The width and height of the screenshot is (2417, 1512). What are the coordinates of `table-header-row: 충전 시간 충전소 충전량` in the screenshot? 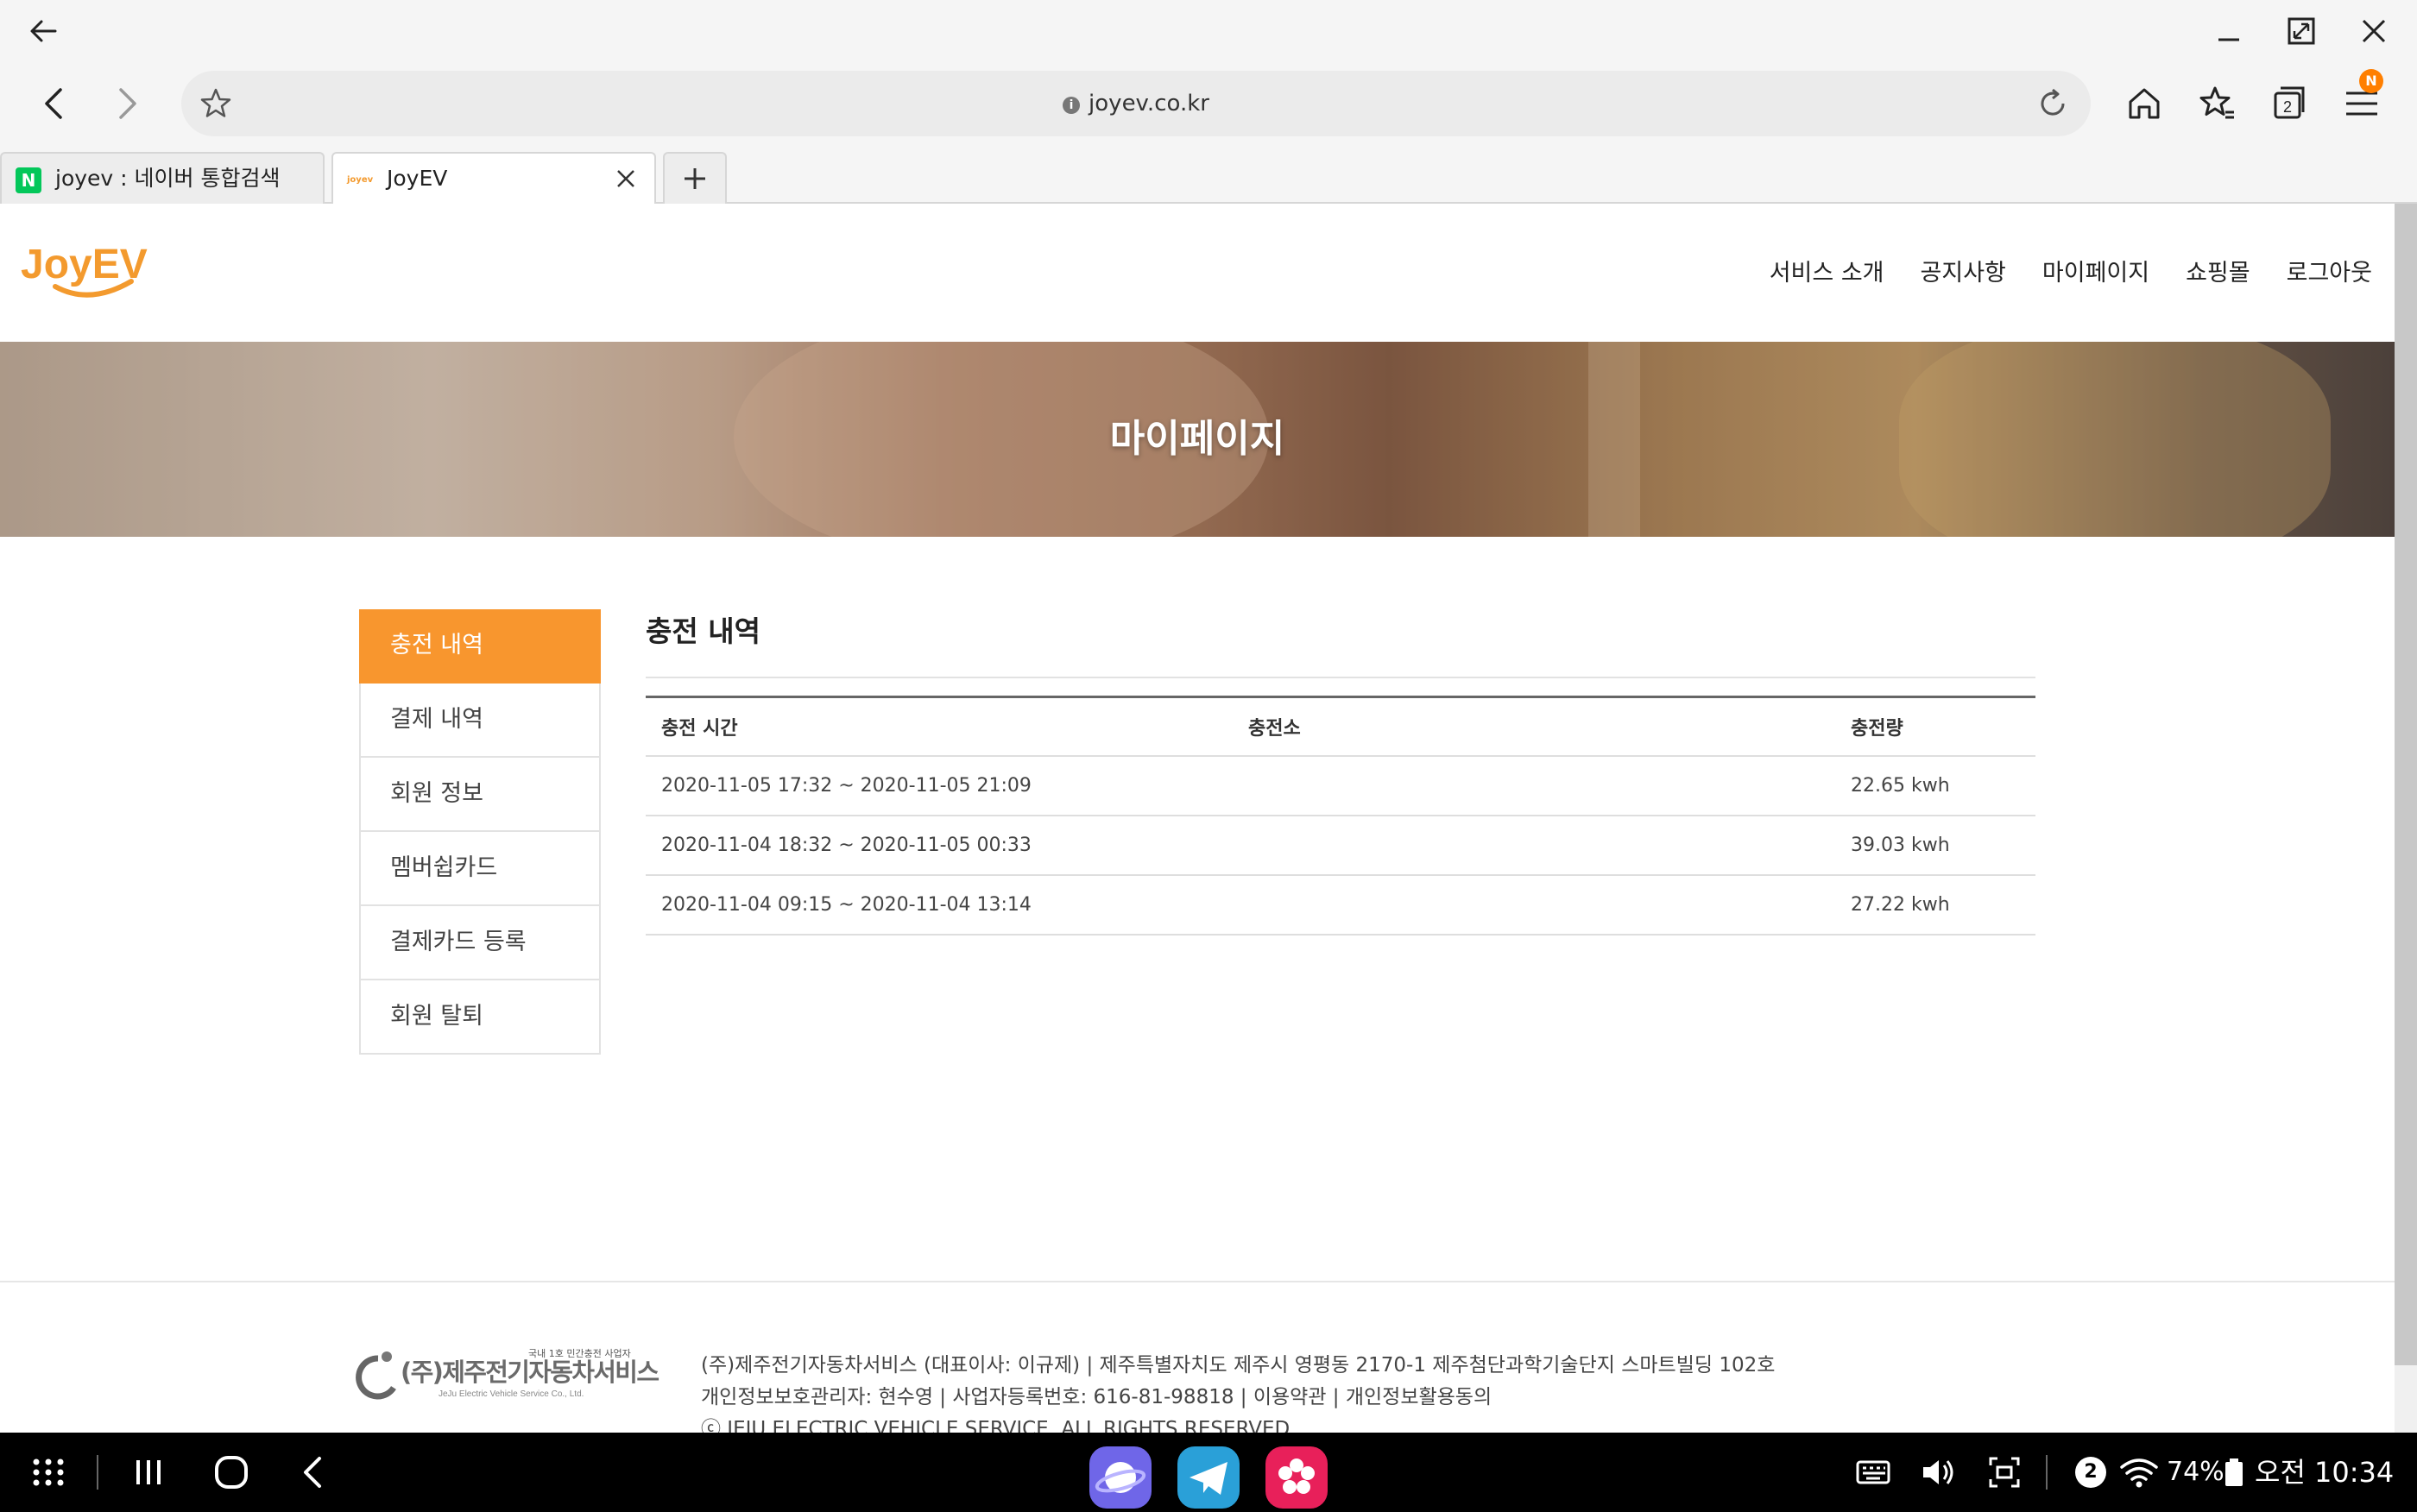 It's located at (1340, 726).